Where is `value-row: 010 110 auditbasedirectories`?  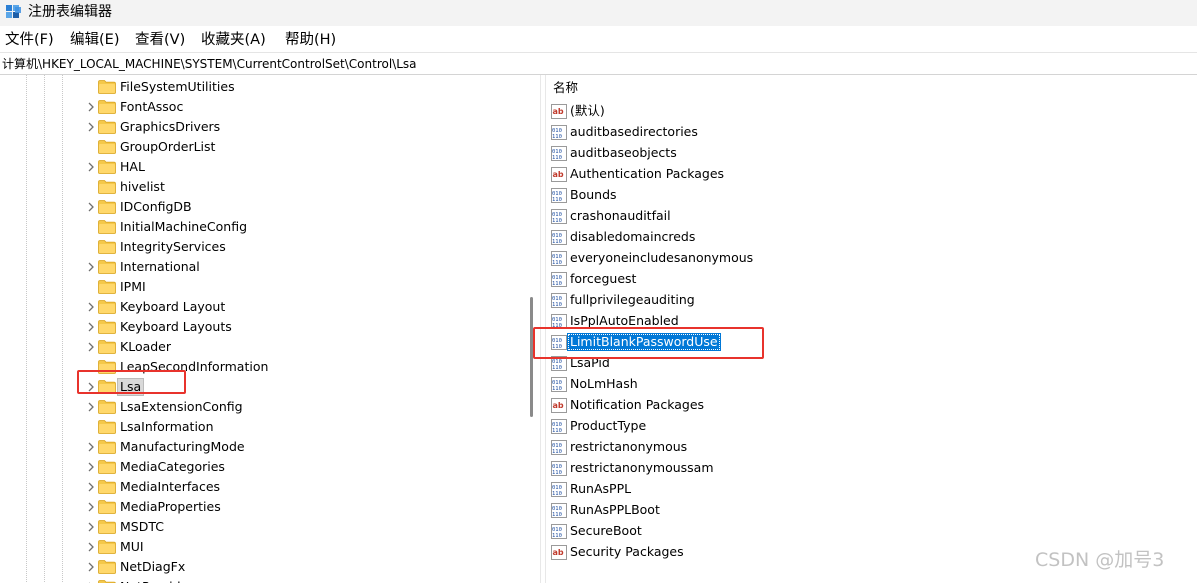
value-row: 010 110 auditbasedirectories is located at coordinates (866, 132).